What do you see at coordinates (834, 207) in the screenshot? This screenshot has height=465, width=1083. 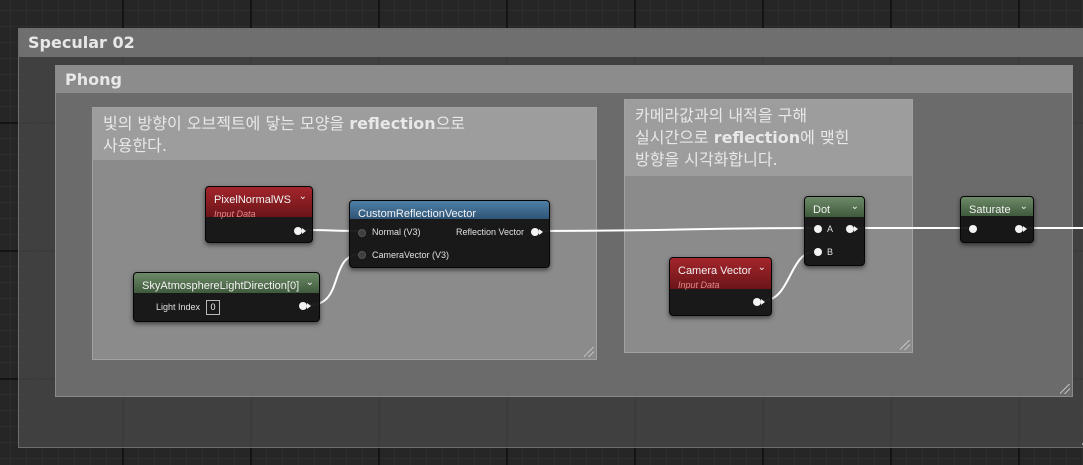 I see `node-header: Dot ⌄` at bounding box center [834, 207].